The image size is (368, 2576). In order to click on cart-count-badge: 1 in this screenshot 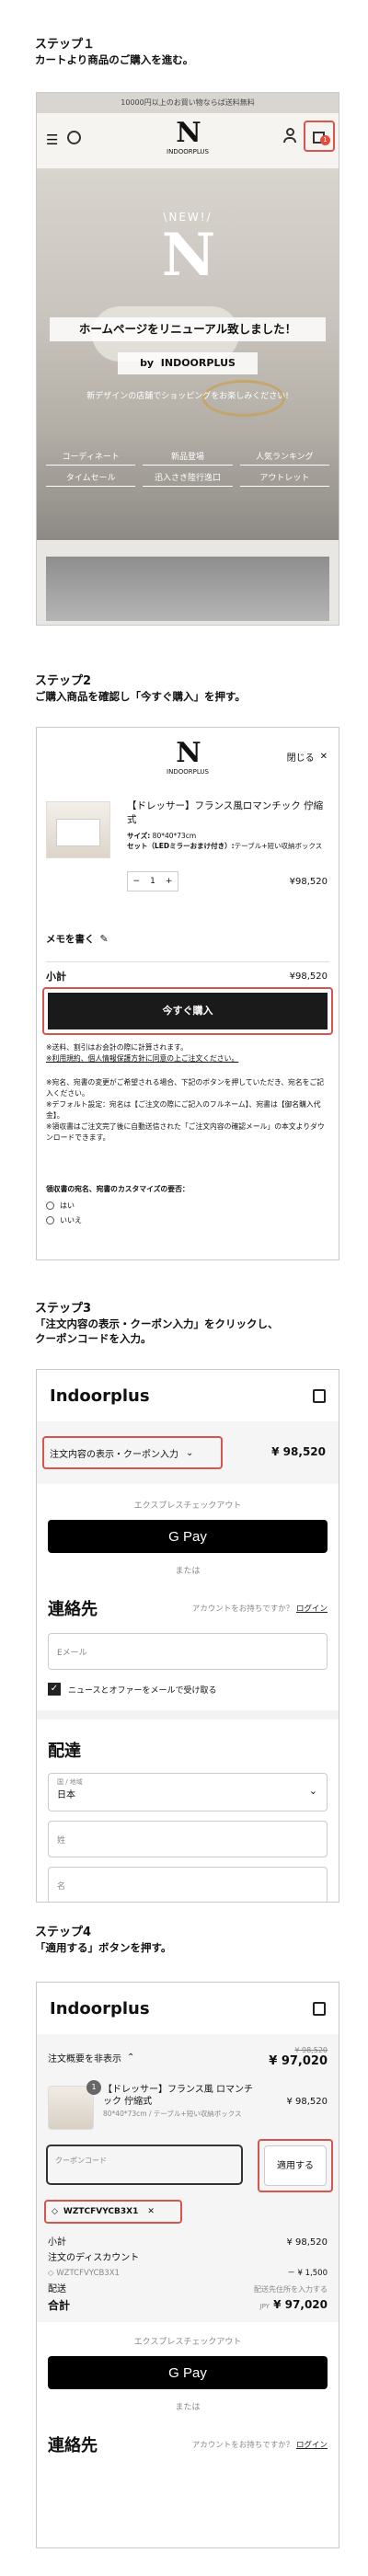, I will do `click(325, 140)`.